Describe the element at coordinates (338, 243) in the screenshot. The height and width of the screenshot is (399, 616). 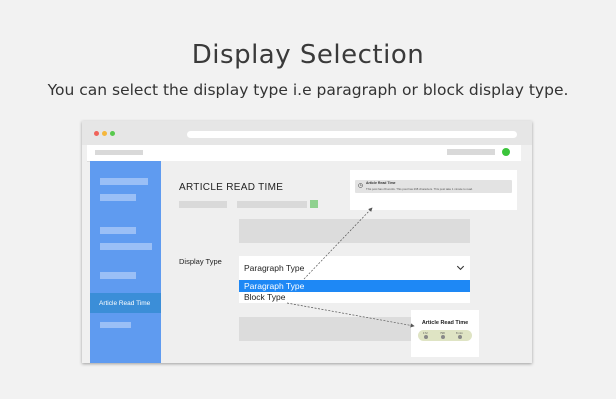
I see `arrow-to-paragraph-preview` at that location.